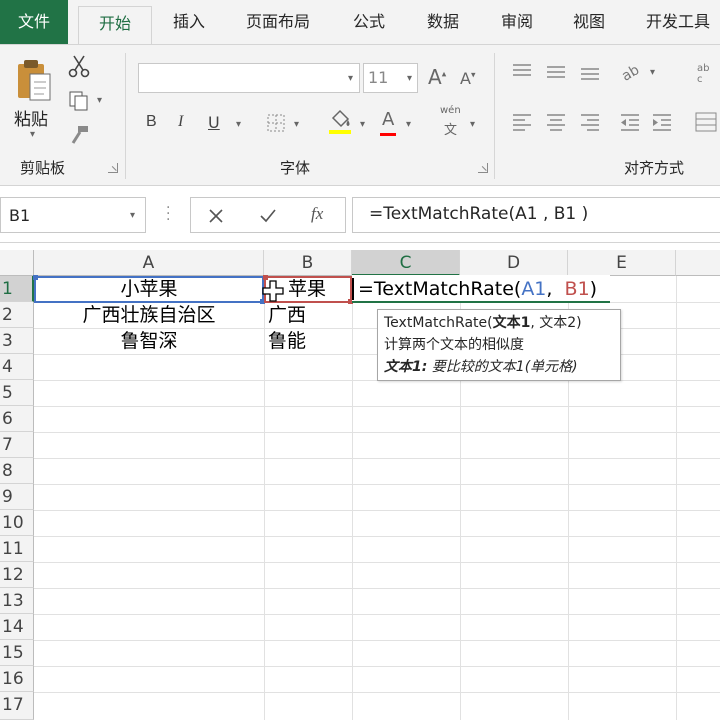 The width and height of the screenshot is (720, 720). I want to click on row-header-5: 5, so click(17, 393).